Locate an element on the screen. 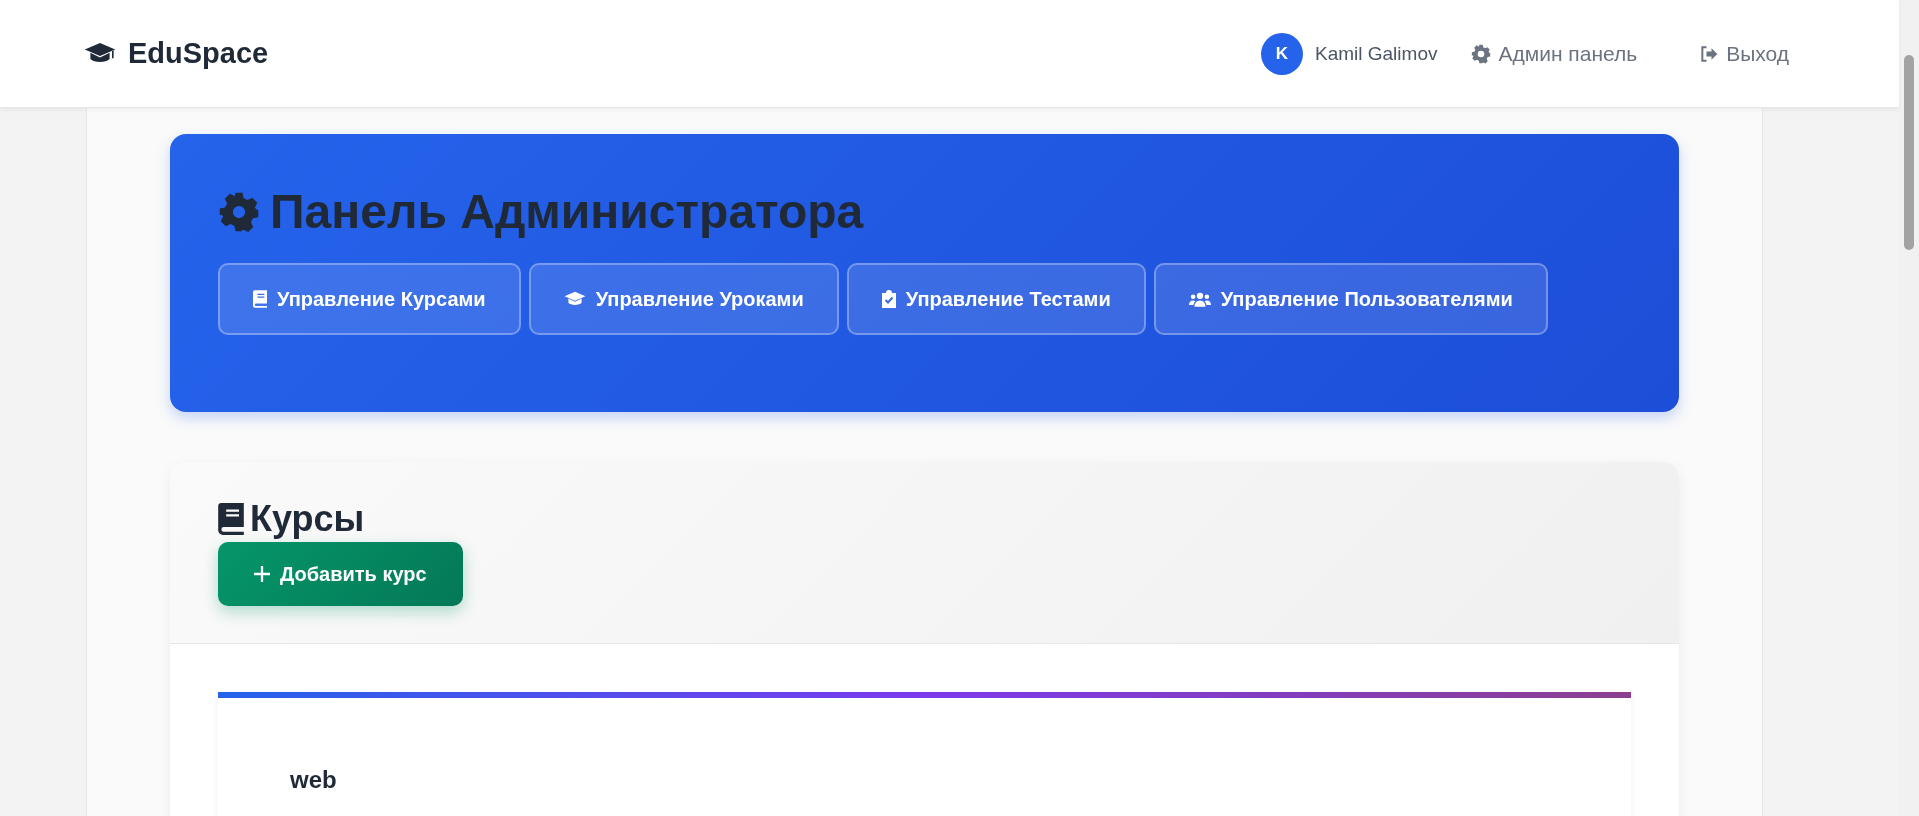 The width and height of the screenshot is (1919, 816). user-avatar: K is located at coordinates (1282, 53).